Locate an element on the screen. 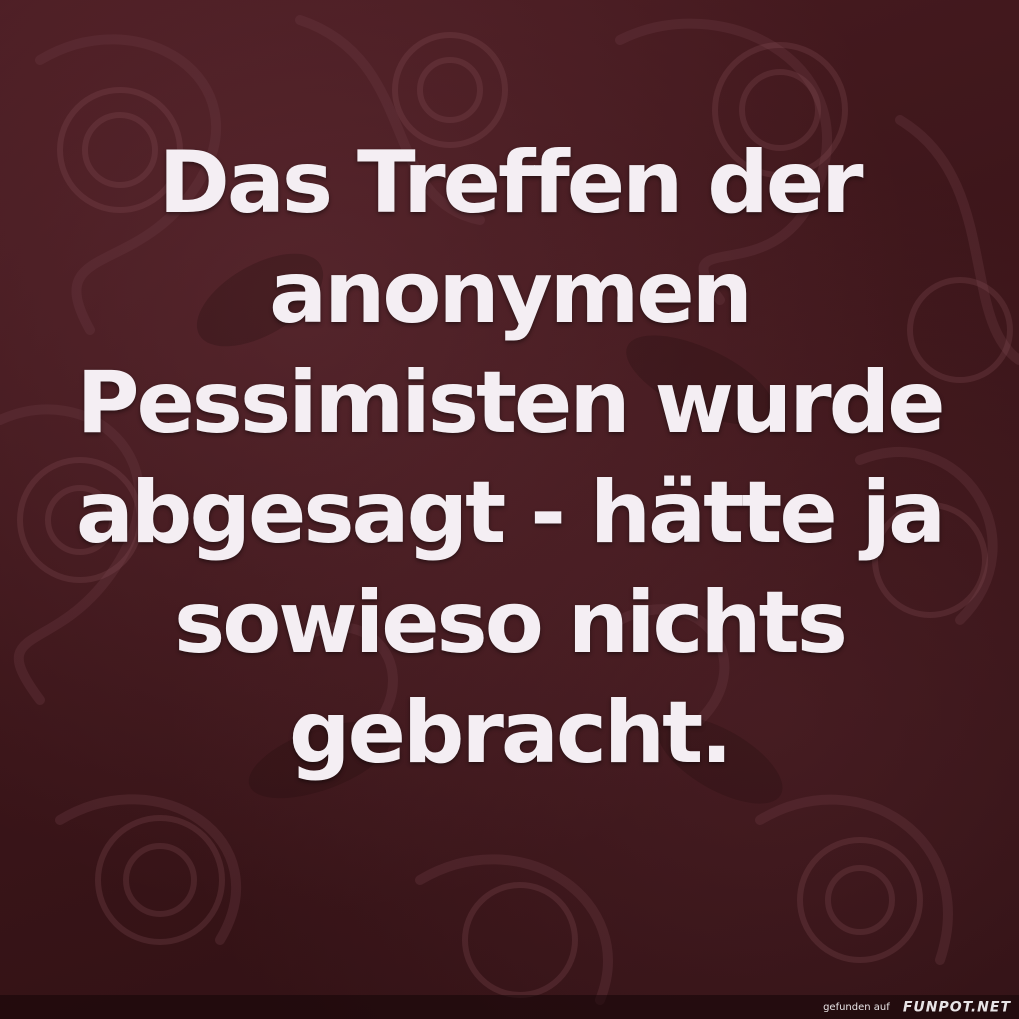 Image resolution: width=1019 pixels, height=1019 pixels. watermark: gefunden auf FUNPOT.NET is located at coordinates (917, 1006).